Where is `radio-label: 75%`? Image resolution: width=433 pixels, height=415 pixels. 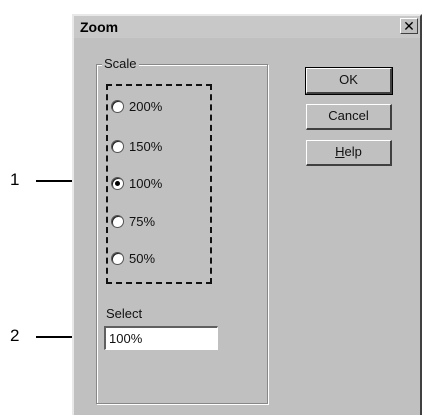
radio-label: 75% is located at coordinates (142, 221).